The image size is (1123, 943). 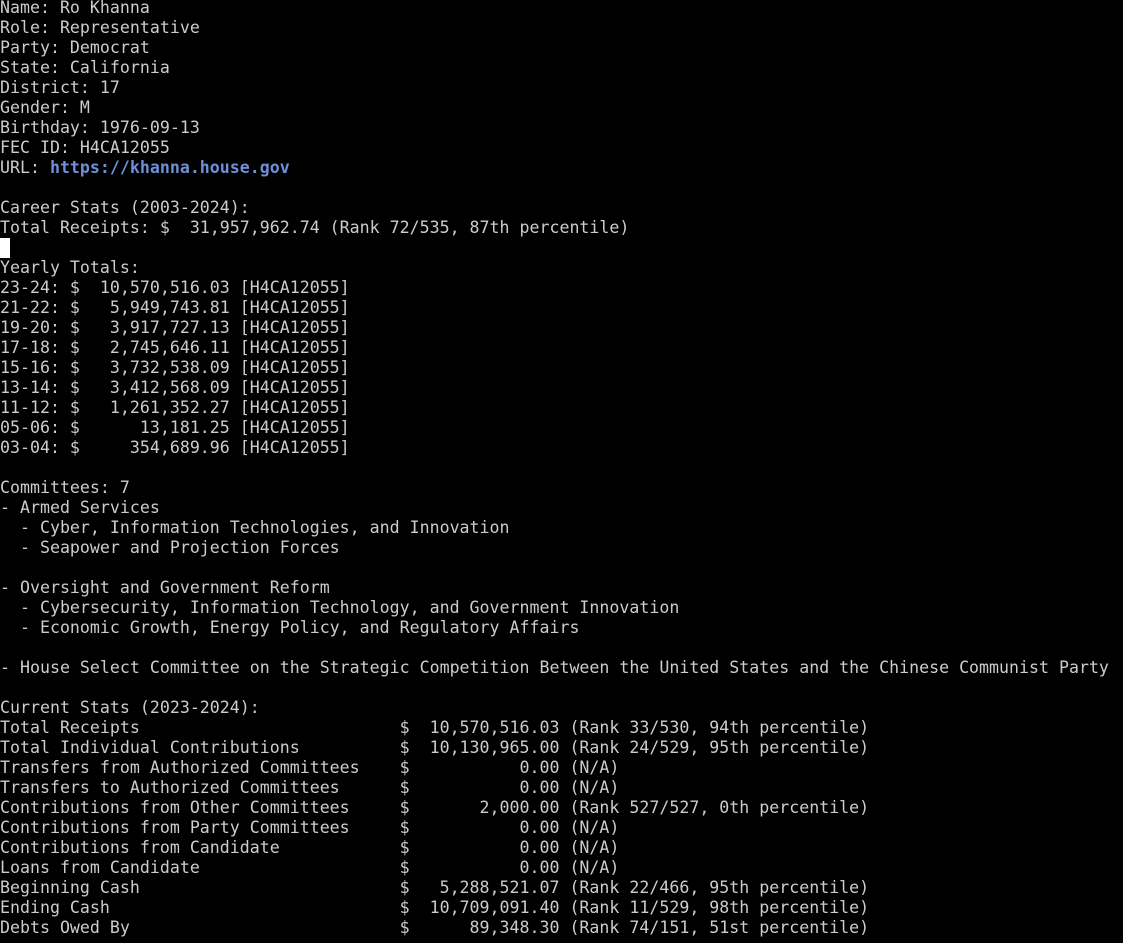 I want to click on career-stats-header: Career Stats (2003-2024):, so click(x=125, y=207).